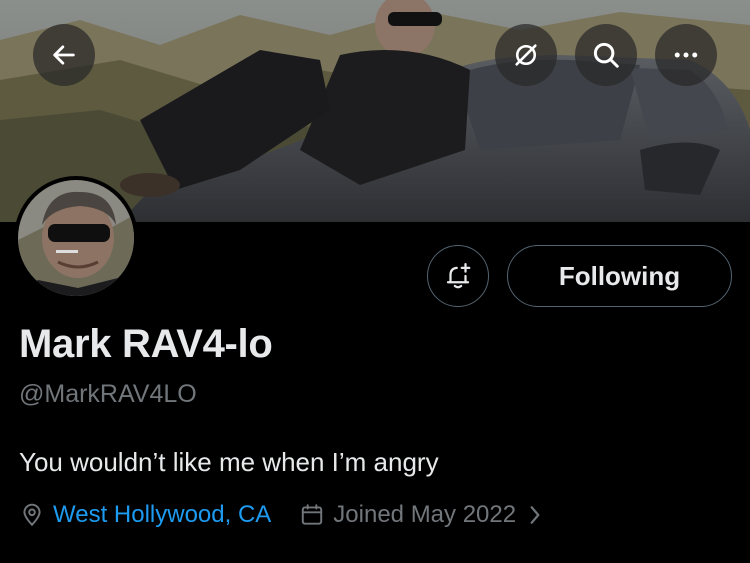  I want to click on following-button: Following, so click(619, 276).